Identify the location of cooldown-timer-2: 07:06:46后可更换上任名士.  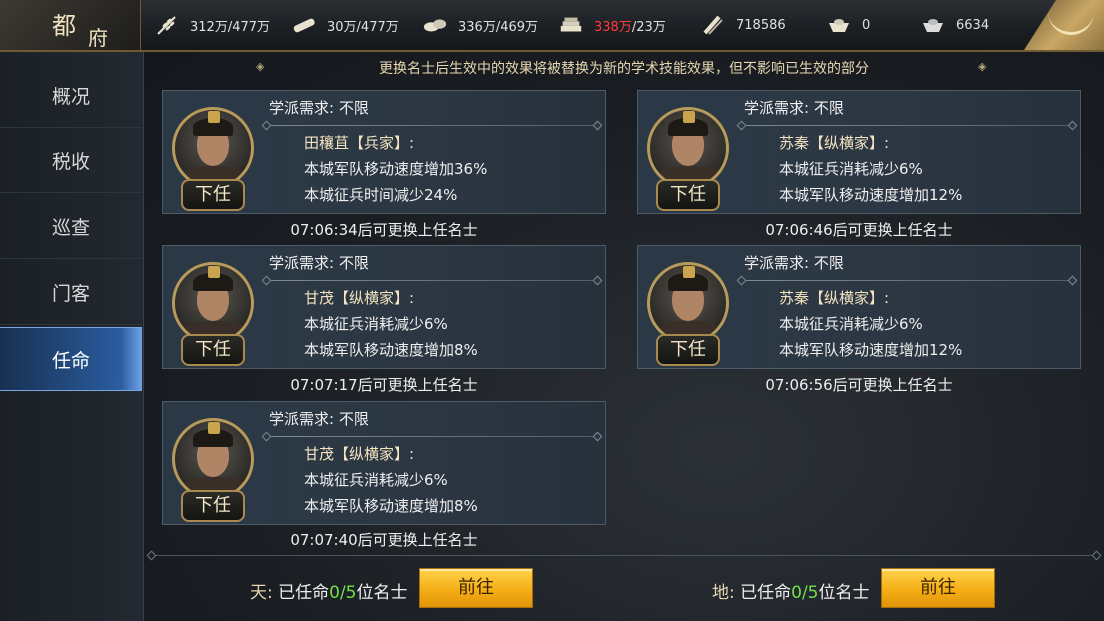
(859, 230).